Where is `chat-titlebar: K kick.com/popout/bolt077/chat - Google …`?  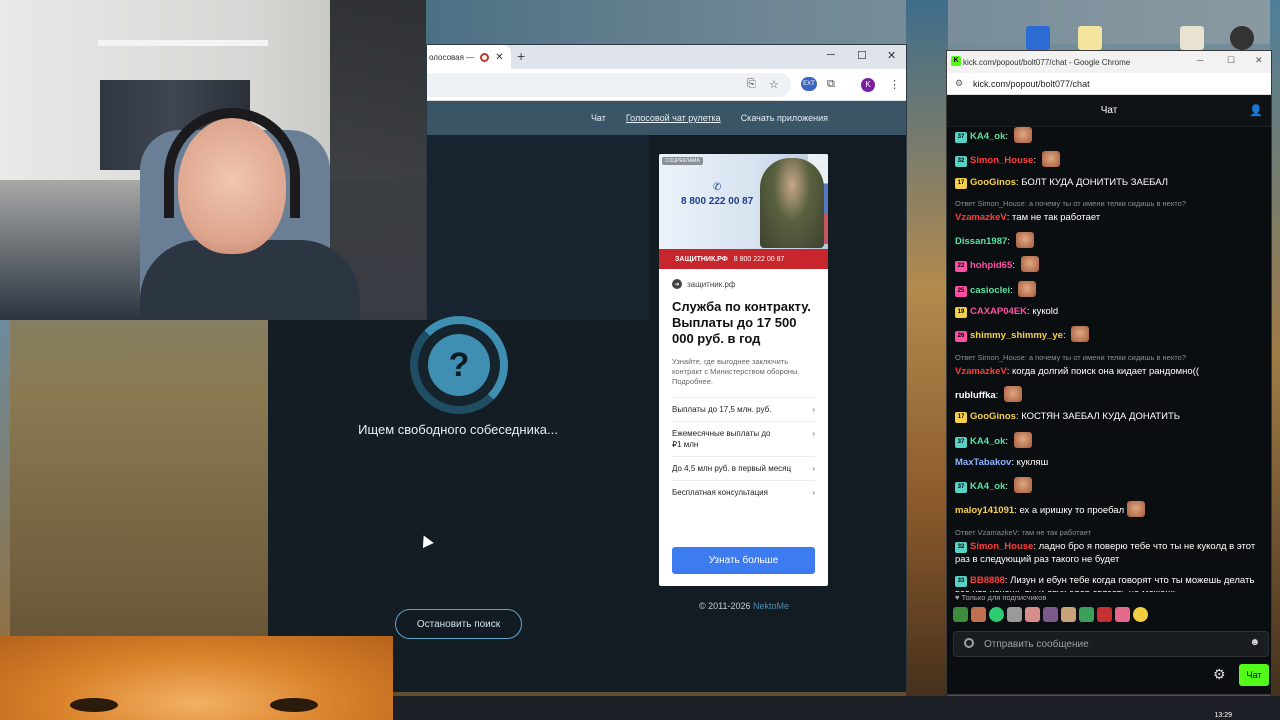 chat-titlebar: K kick.com/popout/bolt077/chat - Google … is located at coordinates (1109, 62).